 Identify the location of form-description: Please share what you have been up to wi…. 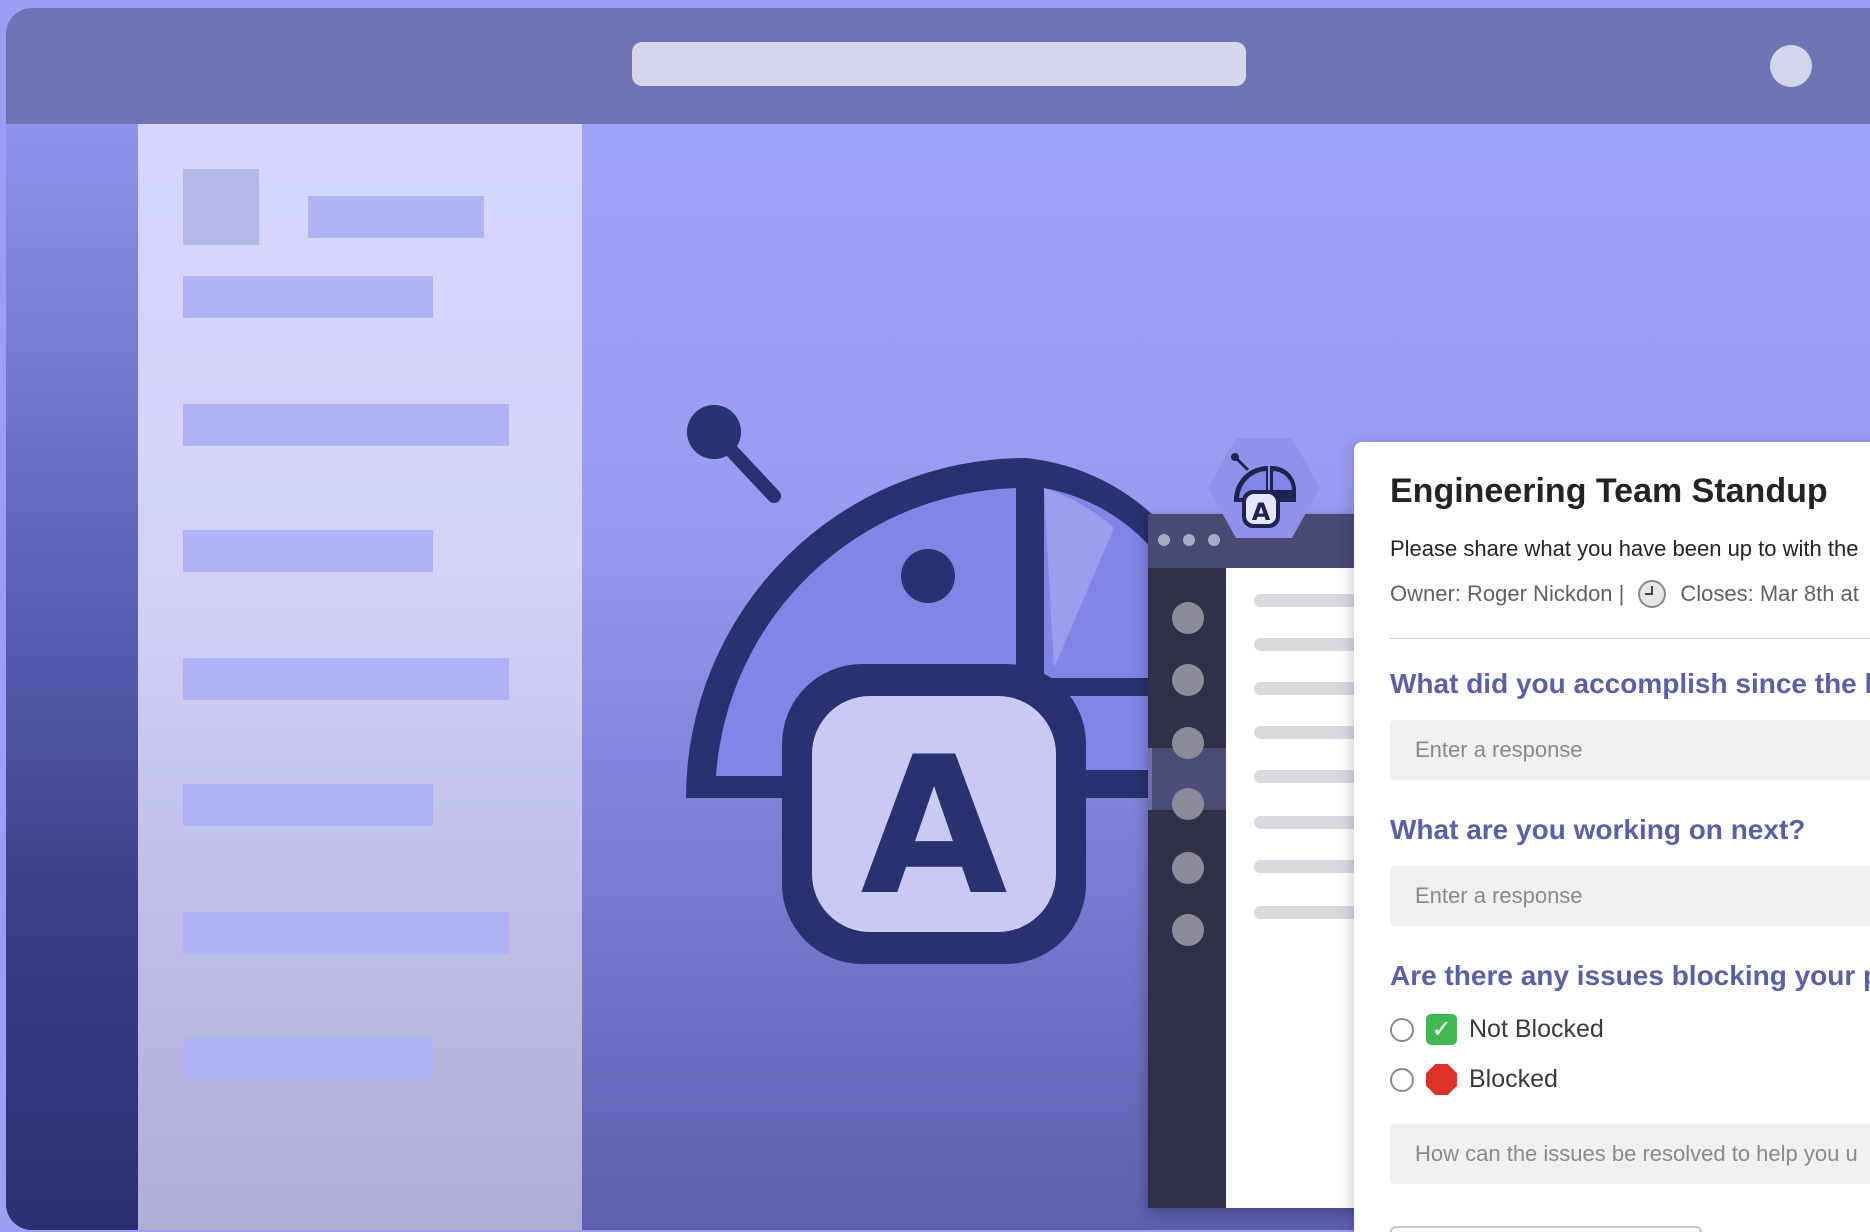
(1624, 548).